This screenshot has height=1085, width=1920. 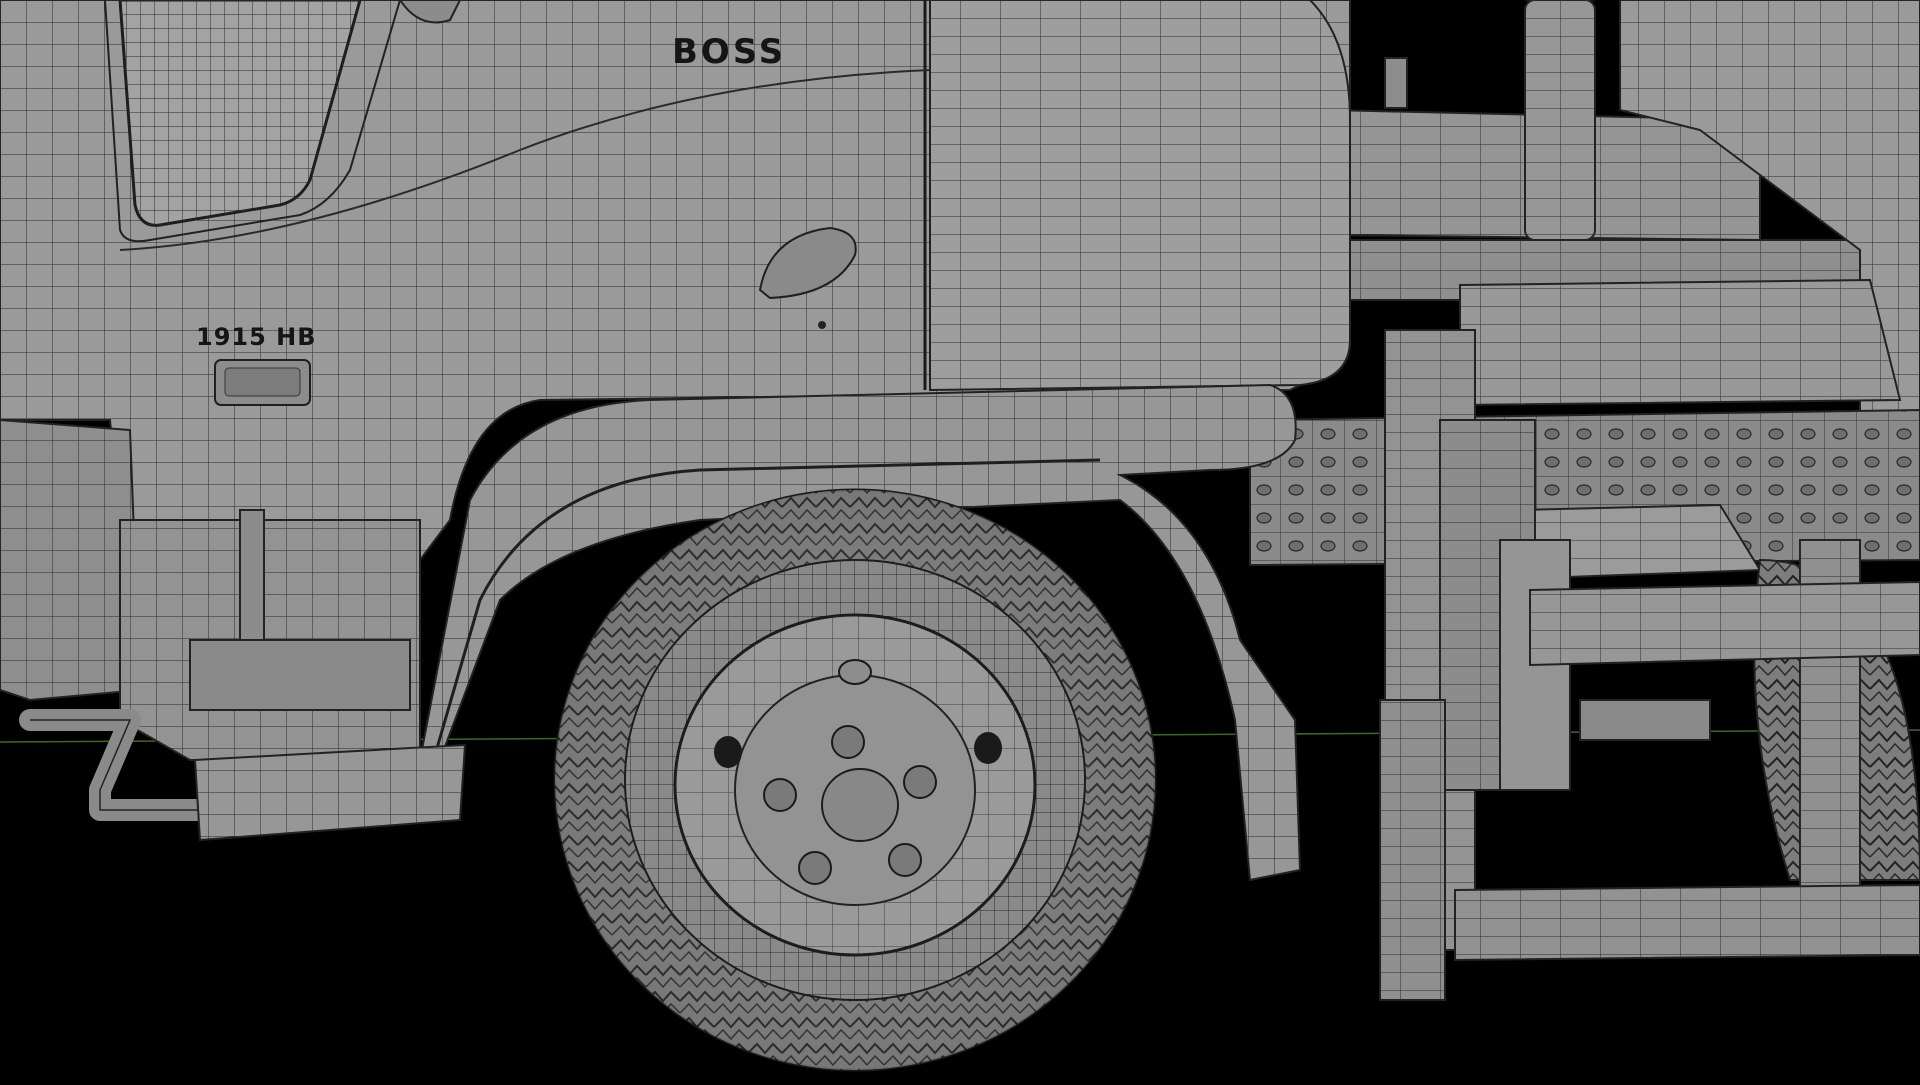 I want to click on brand-badge: BOSS, so click(x=729, y=52).